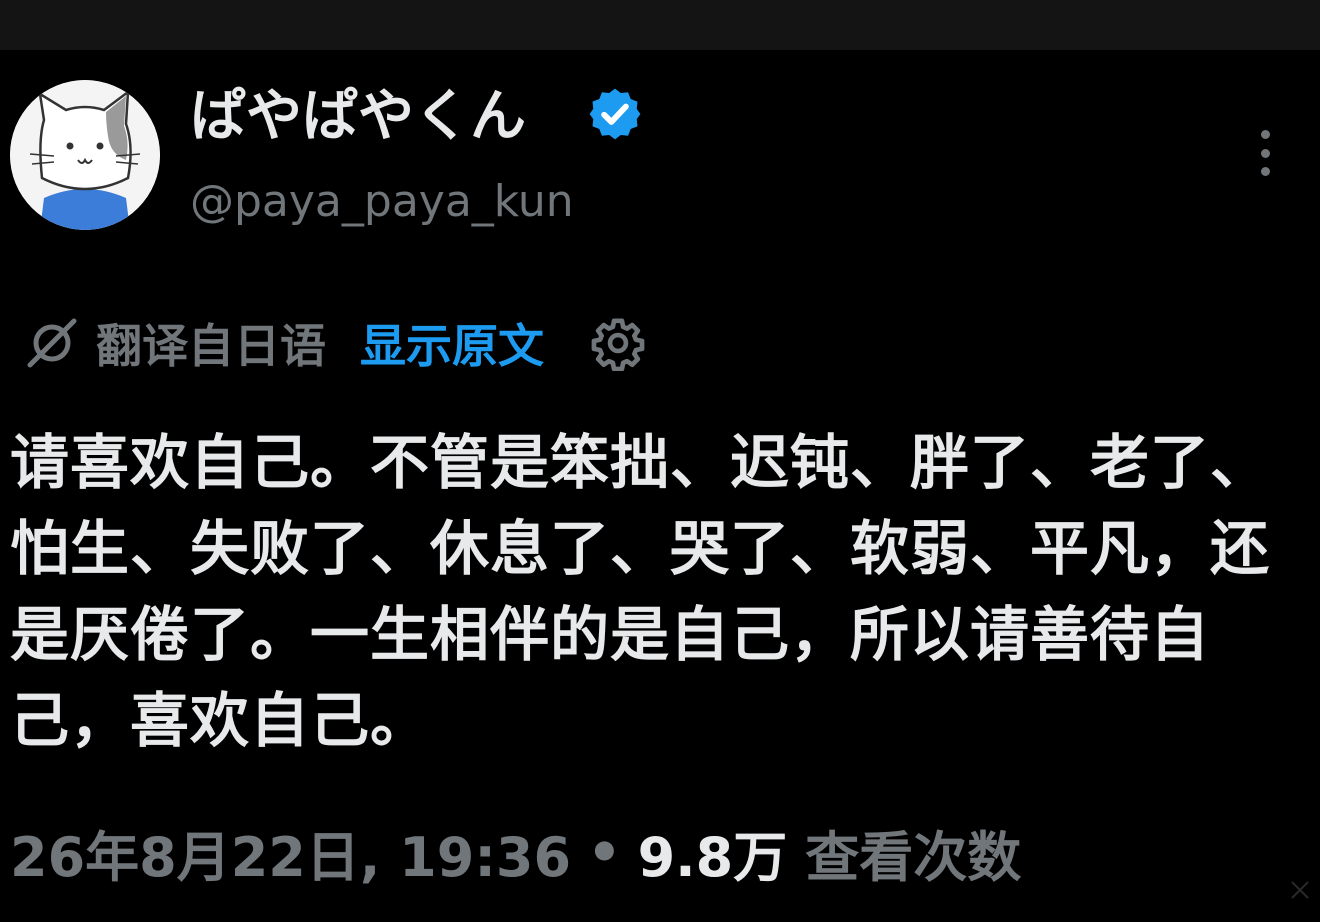 This screenshot has width=1320, height=922. What do you see at coordinates (660, 25) in the screenshot?
I see `top-strip` at bounding box center [660, 25].